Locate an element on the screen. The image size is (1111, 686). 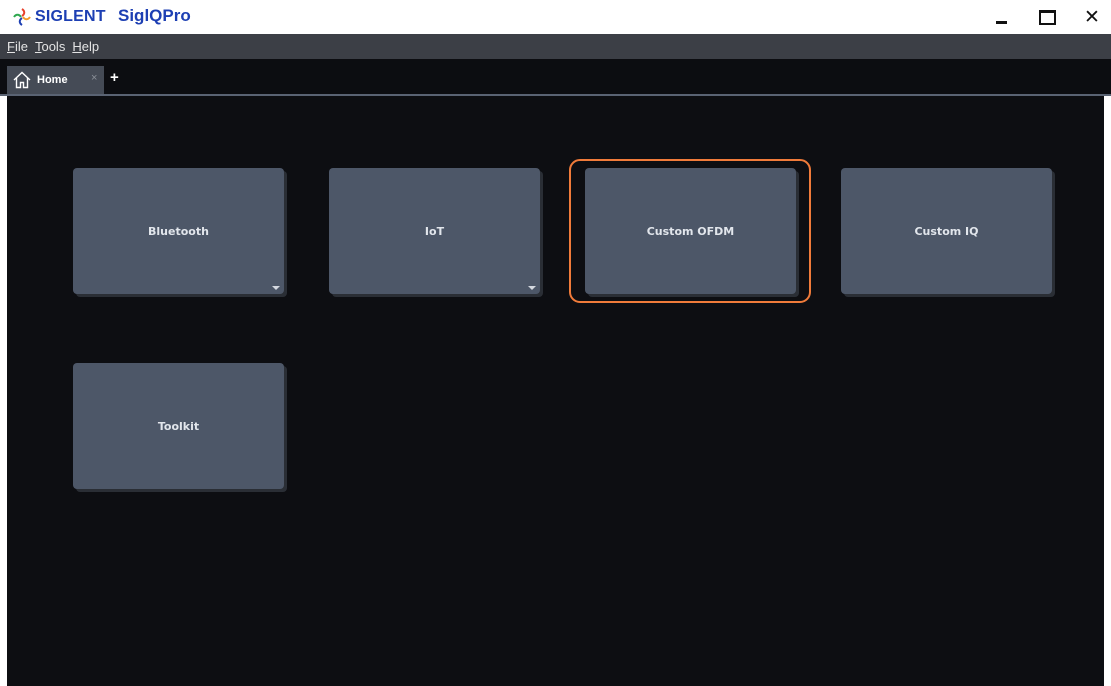
close-icon: ✕ is located at coordinates (1092, 17).